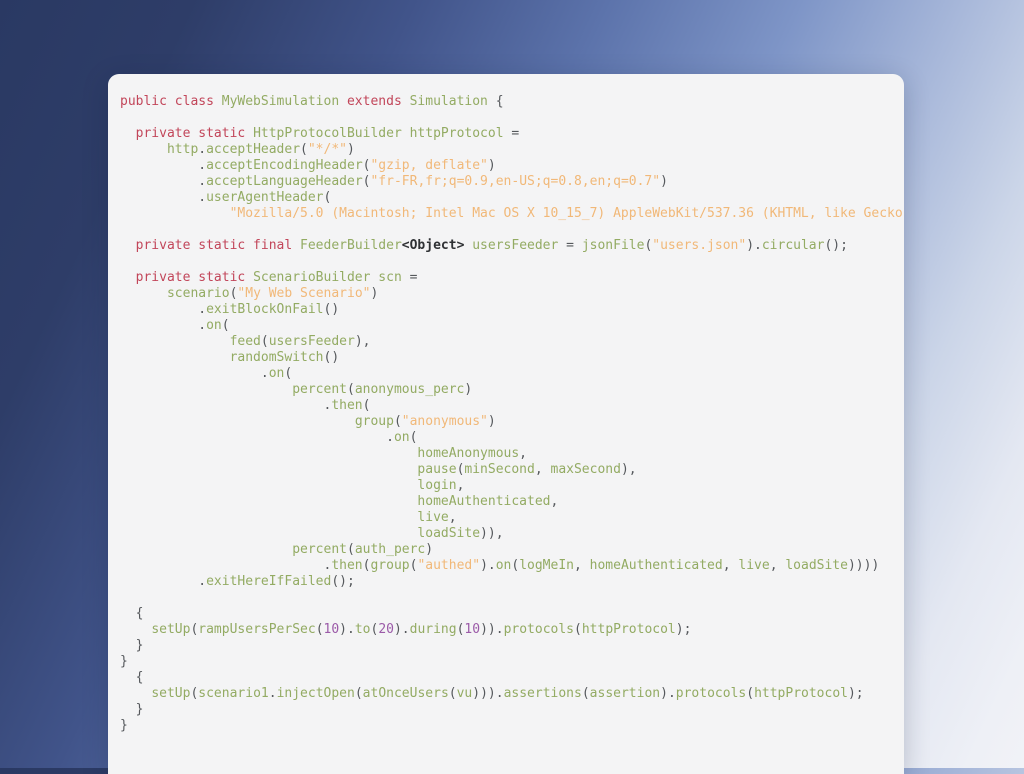 Image resolution: width=1024 pixels, height=774 pixels. Describe the element at coordinates (409, 389) in the screenshot. I see `token-mth: anonymous_perc` at that location.